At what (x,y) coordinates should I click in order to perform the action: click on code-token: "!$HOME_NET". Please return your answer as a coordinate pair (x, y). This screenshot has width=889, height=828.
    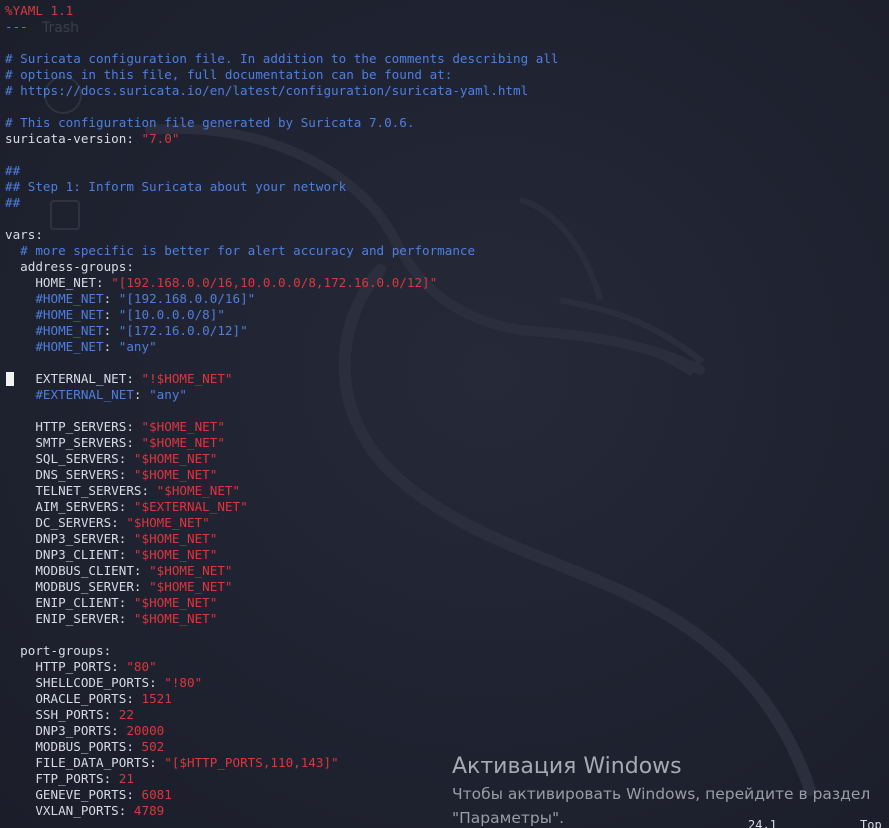
    Looking at the image, I should click on (187, 378).